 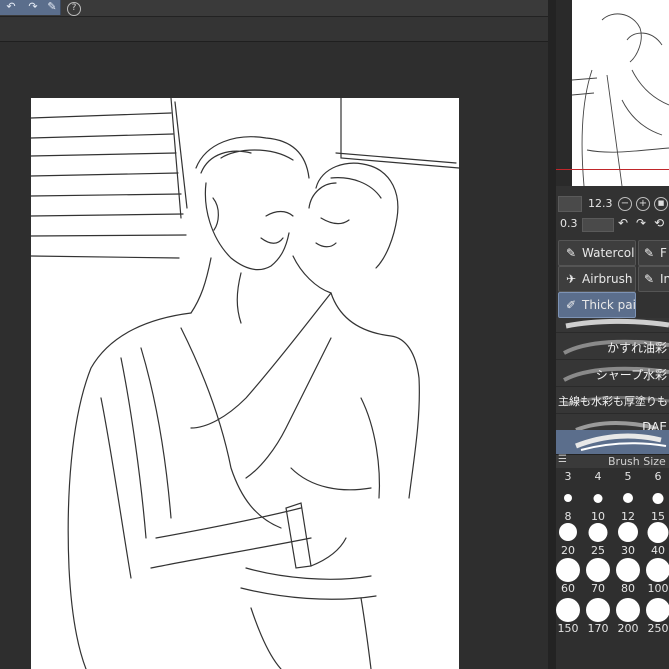 I want to click on brush-size-label: 60, so click(x=568, y=588).